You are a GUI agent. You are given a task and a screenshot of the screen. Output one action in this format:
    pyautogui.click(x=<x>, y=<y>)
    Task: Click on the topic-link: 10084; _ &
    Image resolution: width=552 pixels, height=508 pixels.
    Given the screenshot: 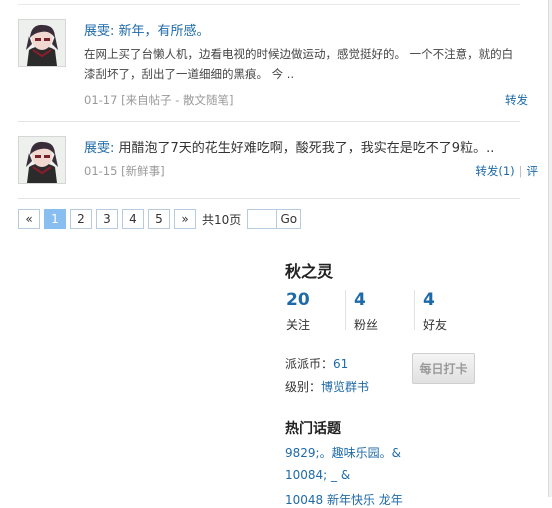 What is the action you would take?
    pyautogui.click(x=317, y=475)
    